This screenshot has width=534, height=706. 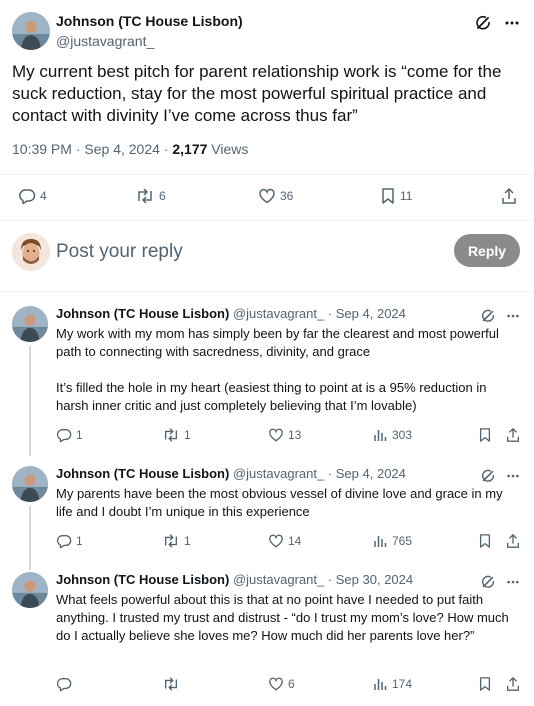 I want to click on reply-action, so click(x=64, y=684).